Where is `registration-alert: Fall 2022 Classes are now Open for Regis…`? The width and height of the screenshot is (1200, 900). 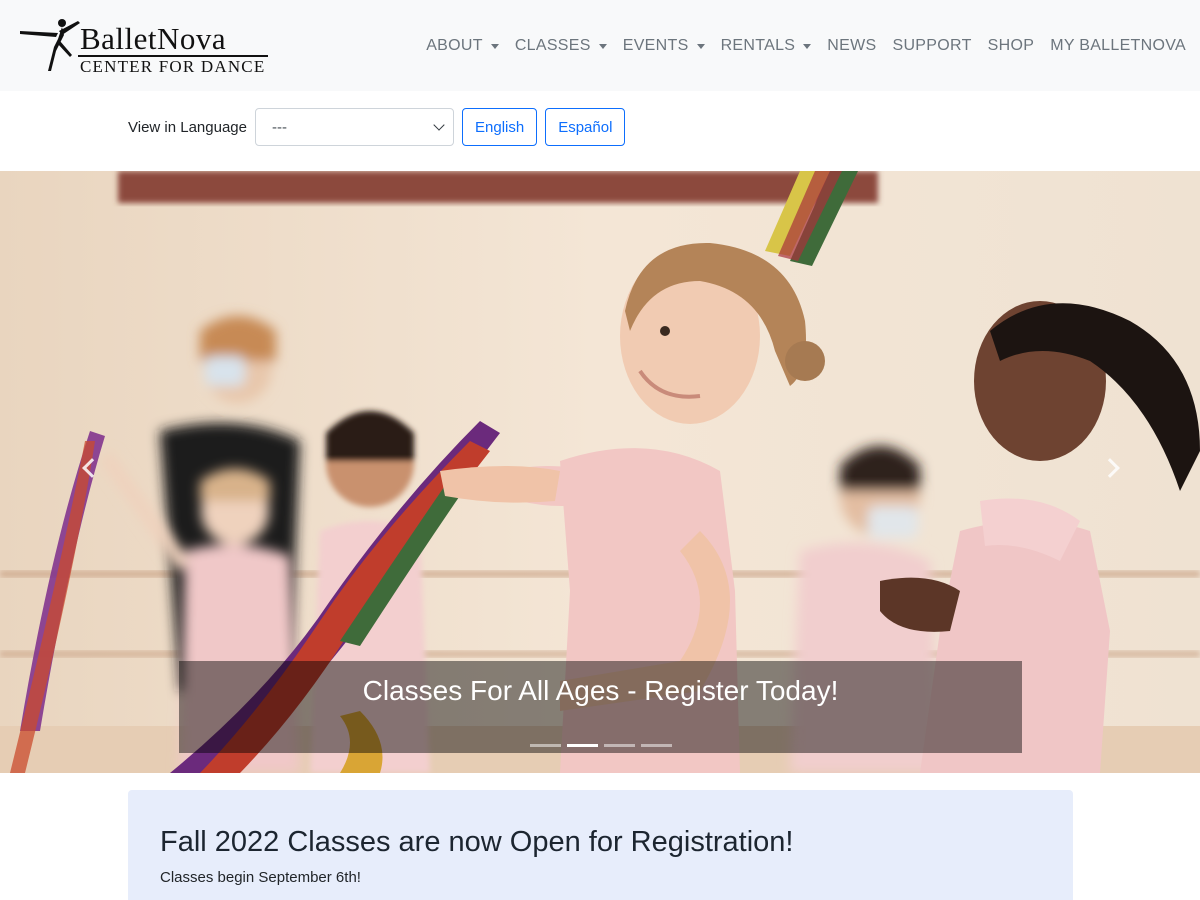
registration-alert: Fall 2022 Classes are now Open for Regis… is located at coordinates (600, 845).